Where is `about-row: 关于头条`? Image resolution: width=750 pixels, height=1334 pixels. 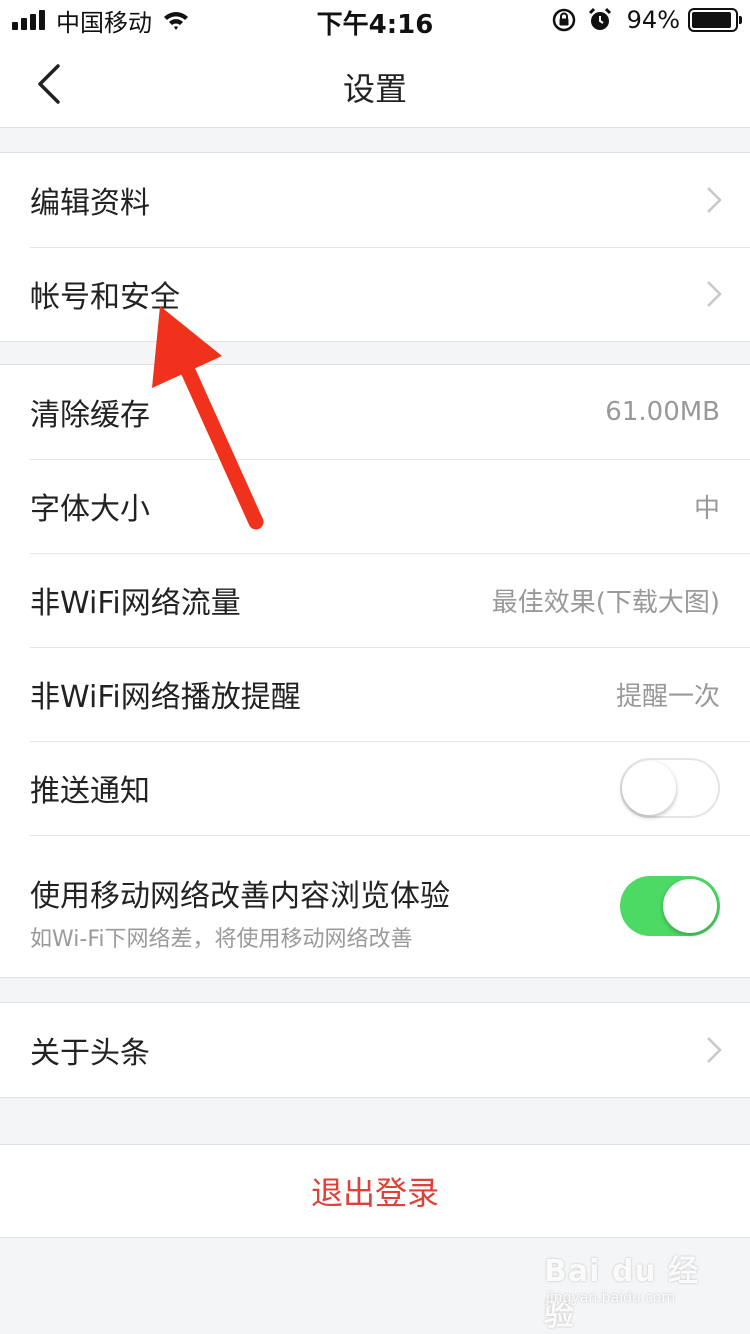 about-row: 关于头条 is located at coordinates (375, 1050).